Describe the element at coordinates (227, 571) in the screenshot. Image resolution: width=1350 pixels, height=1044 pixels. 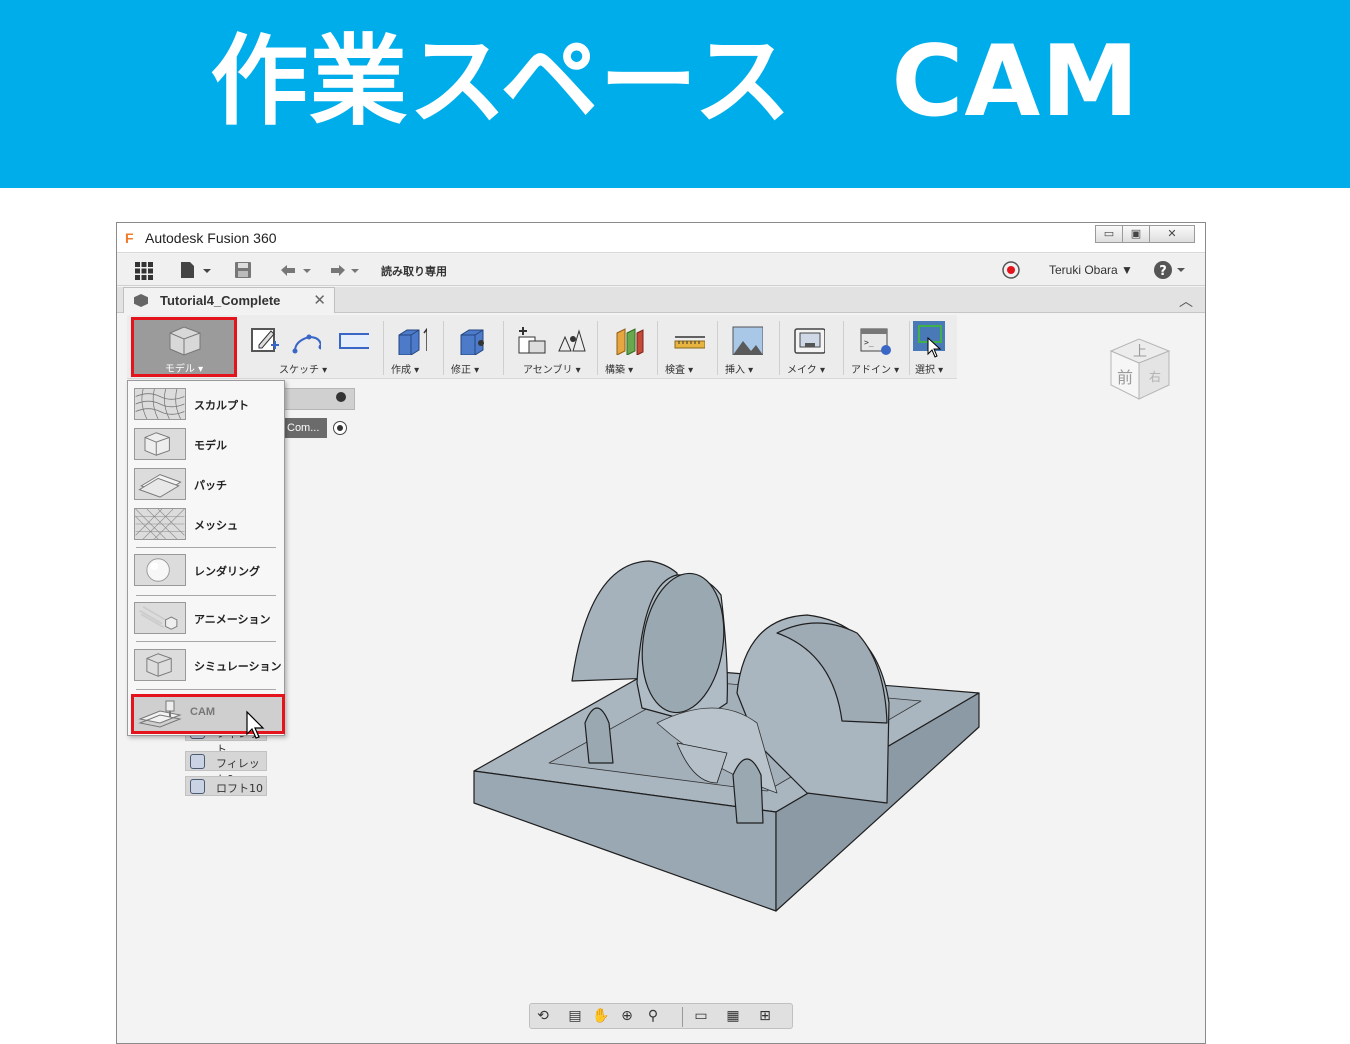
I see `render-label: レンダリング` at that location.